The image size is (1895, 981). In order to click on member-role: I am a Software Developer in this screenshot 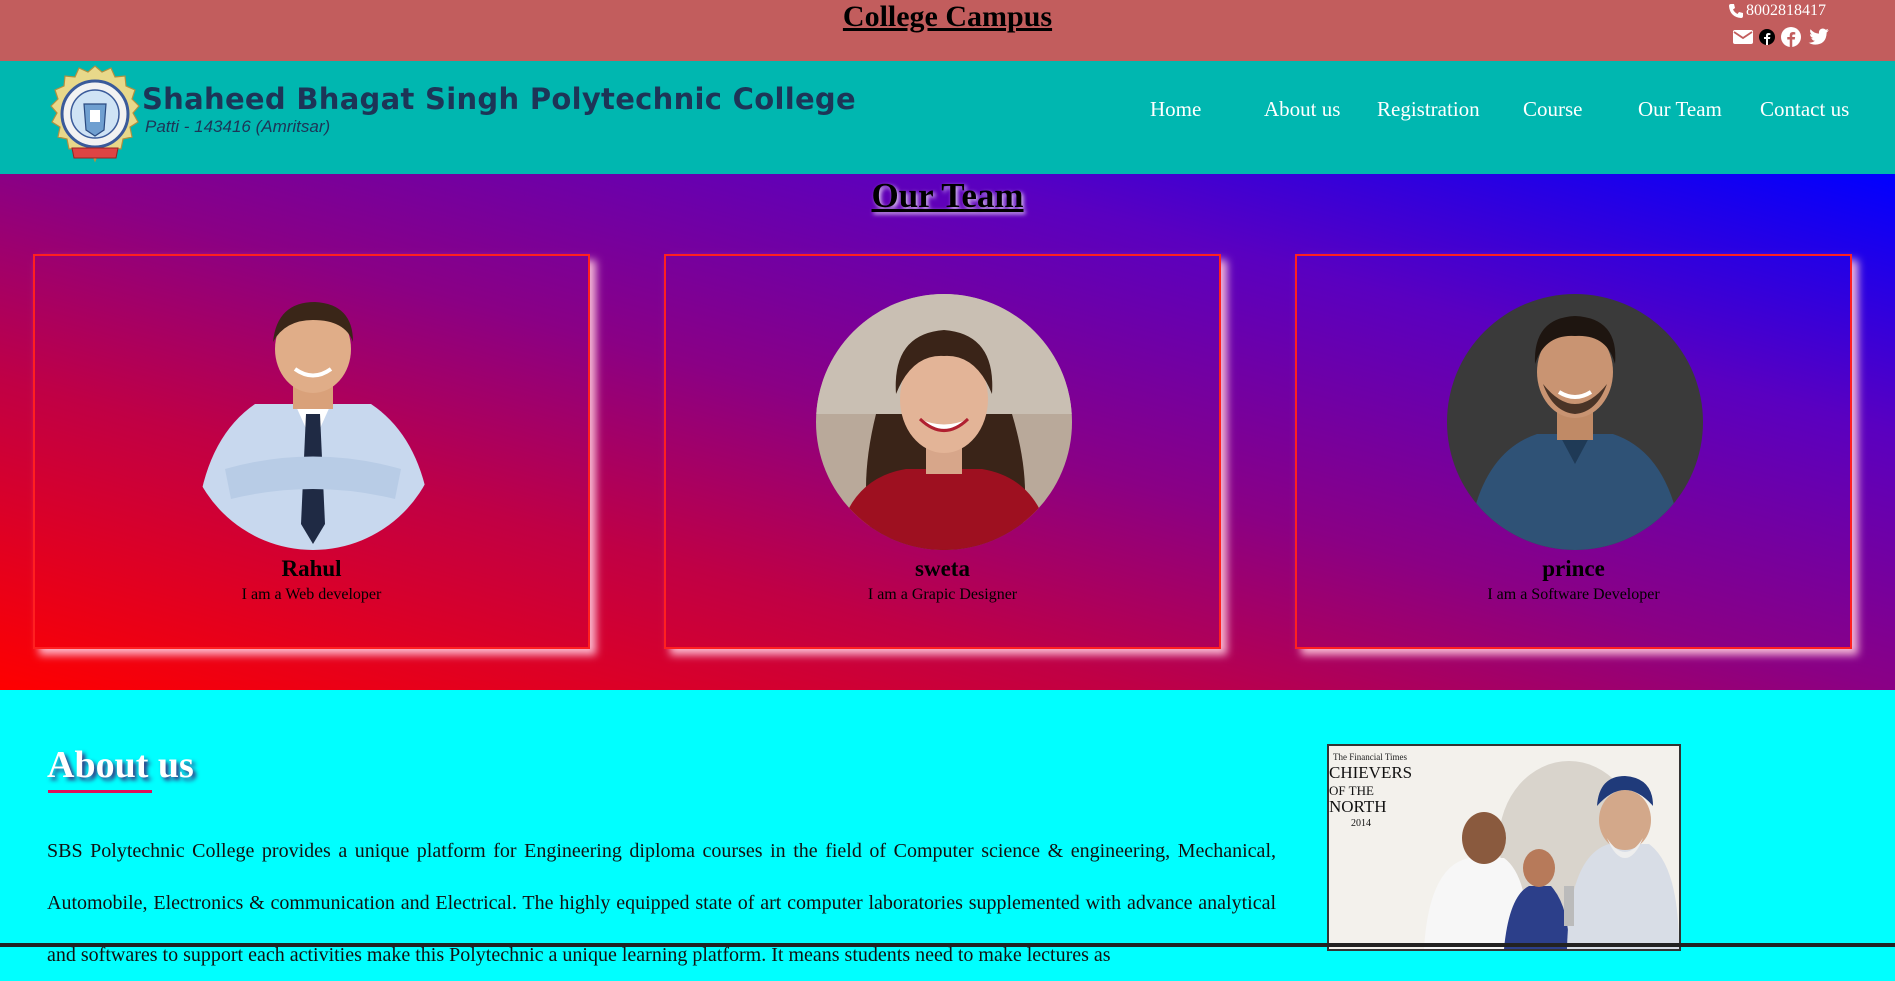, I will do `click(1573, 594)`.